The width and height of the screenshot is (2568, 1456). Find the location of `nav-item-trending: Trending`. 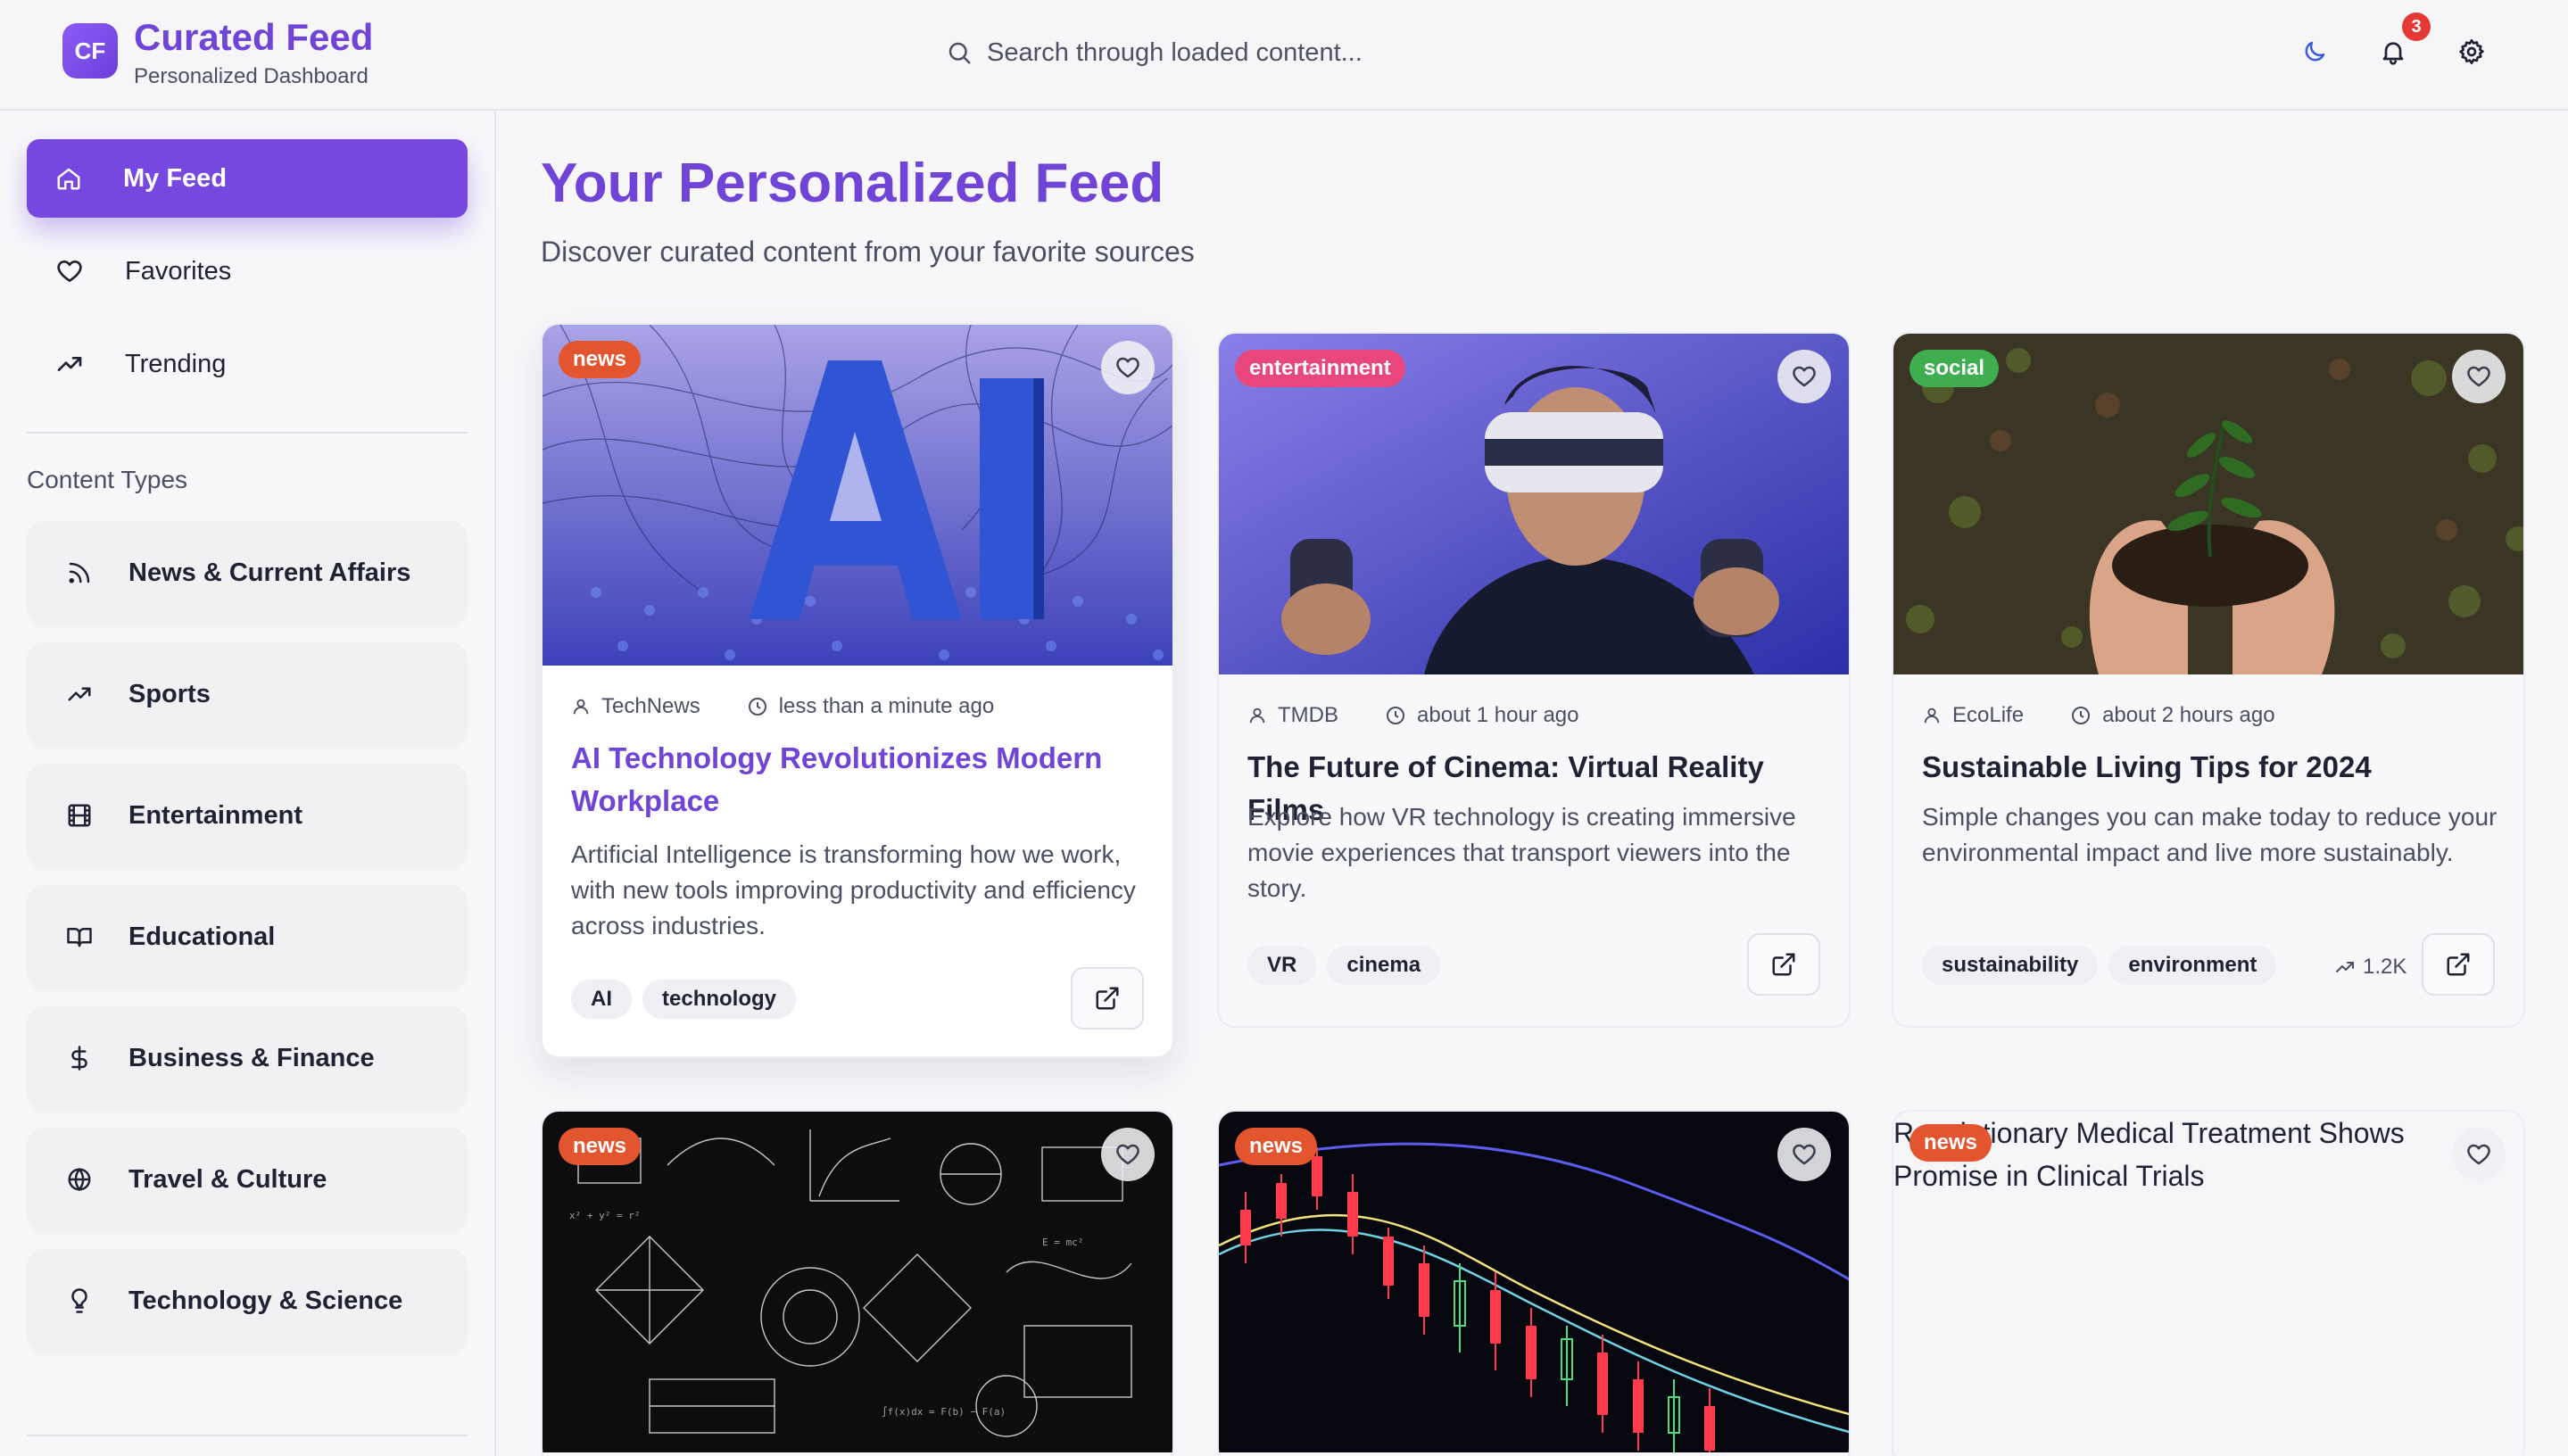

nav-item-trending: Trending is located at coordinates (247, 364).